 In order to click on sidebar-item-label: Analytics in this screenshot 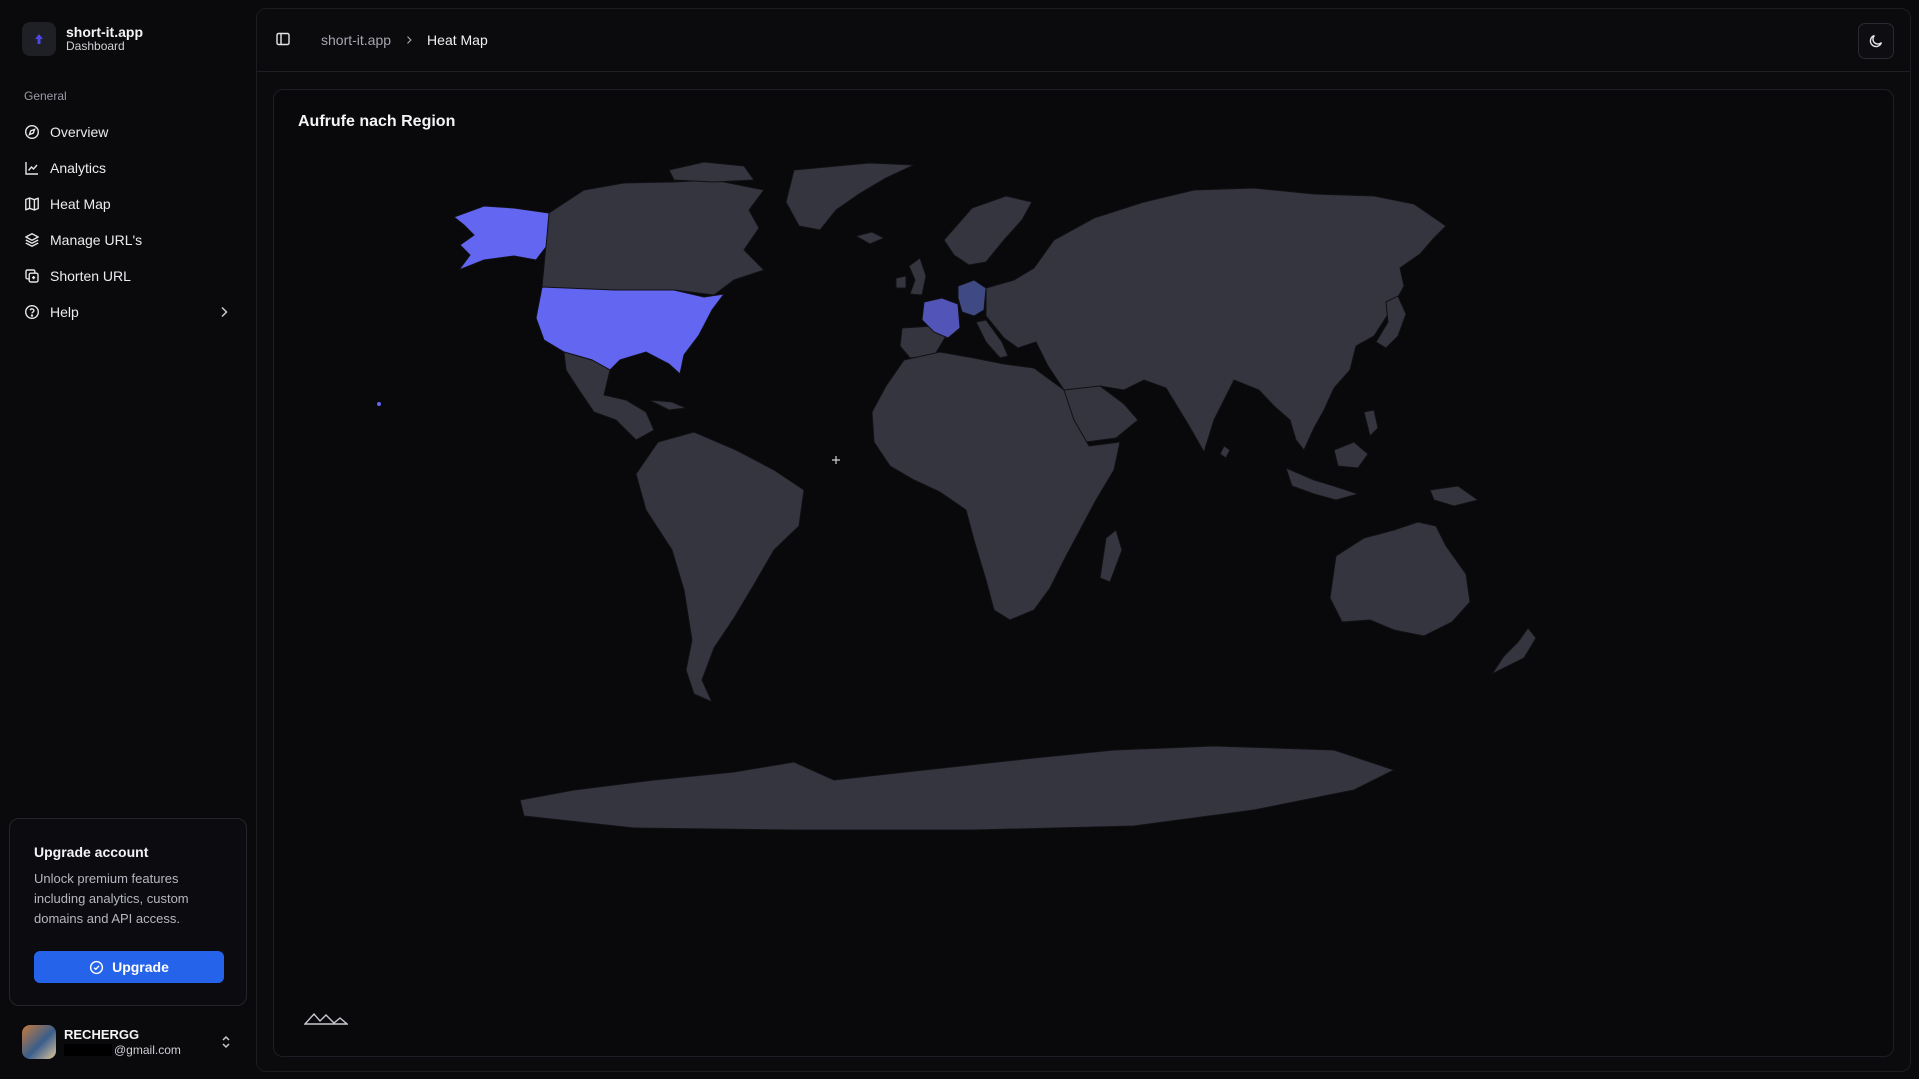, I will do `click(78, 168)`.